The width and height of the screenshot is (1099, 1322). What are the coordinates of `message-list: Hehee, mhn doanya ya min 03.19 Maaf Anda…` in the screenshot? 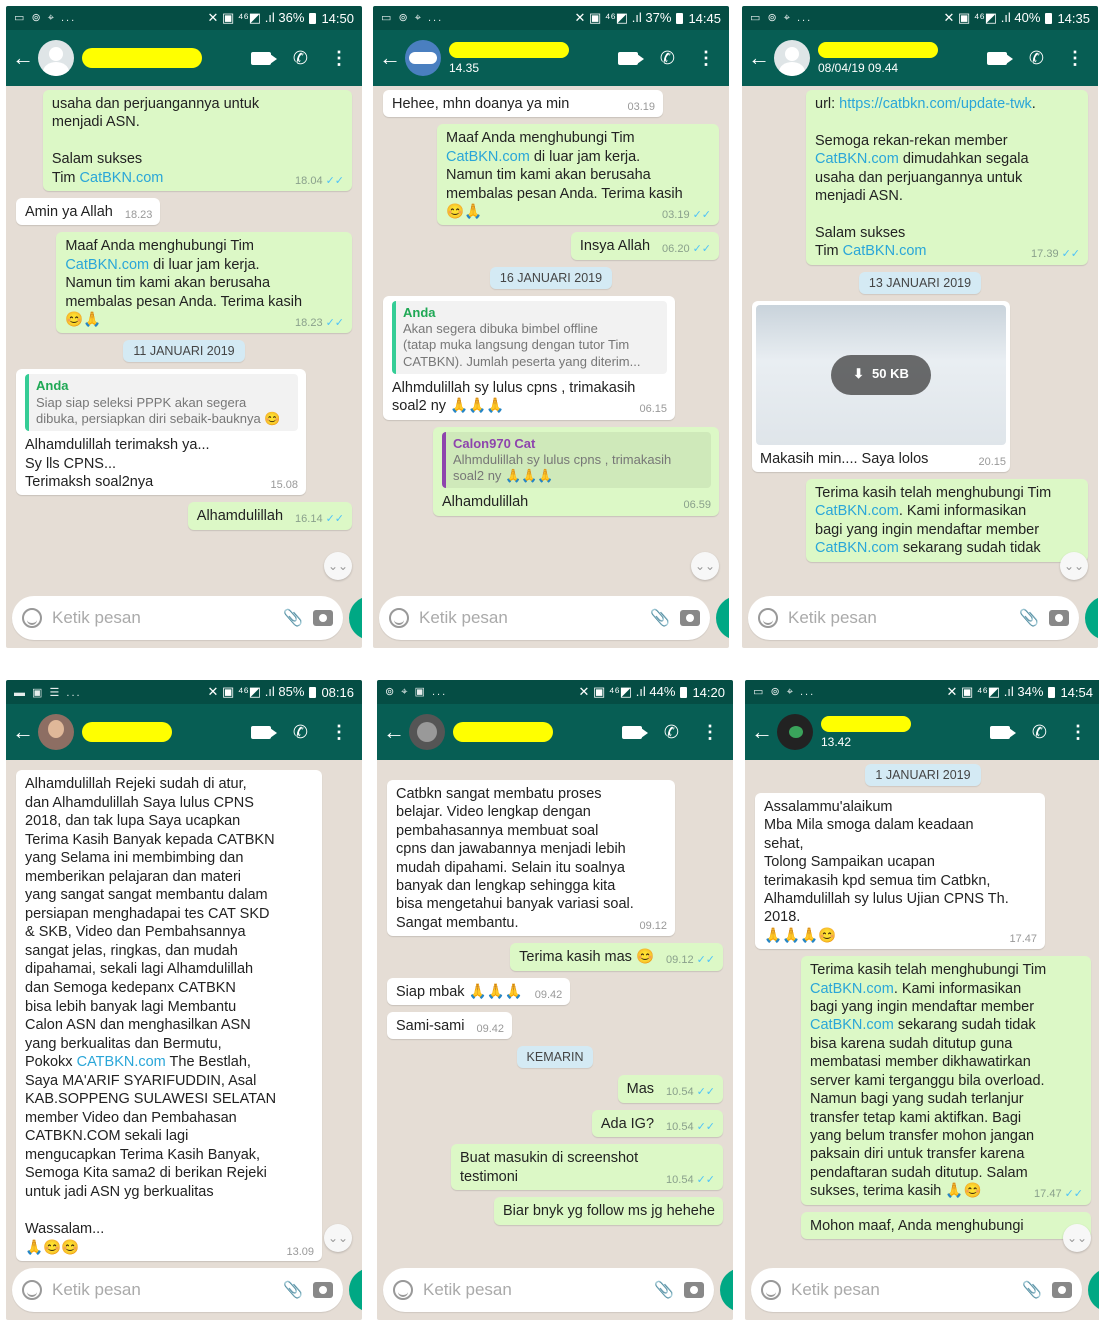 It's located at (551, 339).